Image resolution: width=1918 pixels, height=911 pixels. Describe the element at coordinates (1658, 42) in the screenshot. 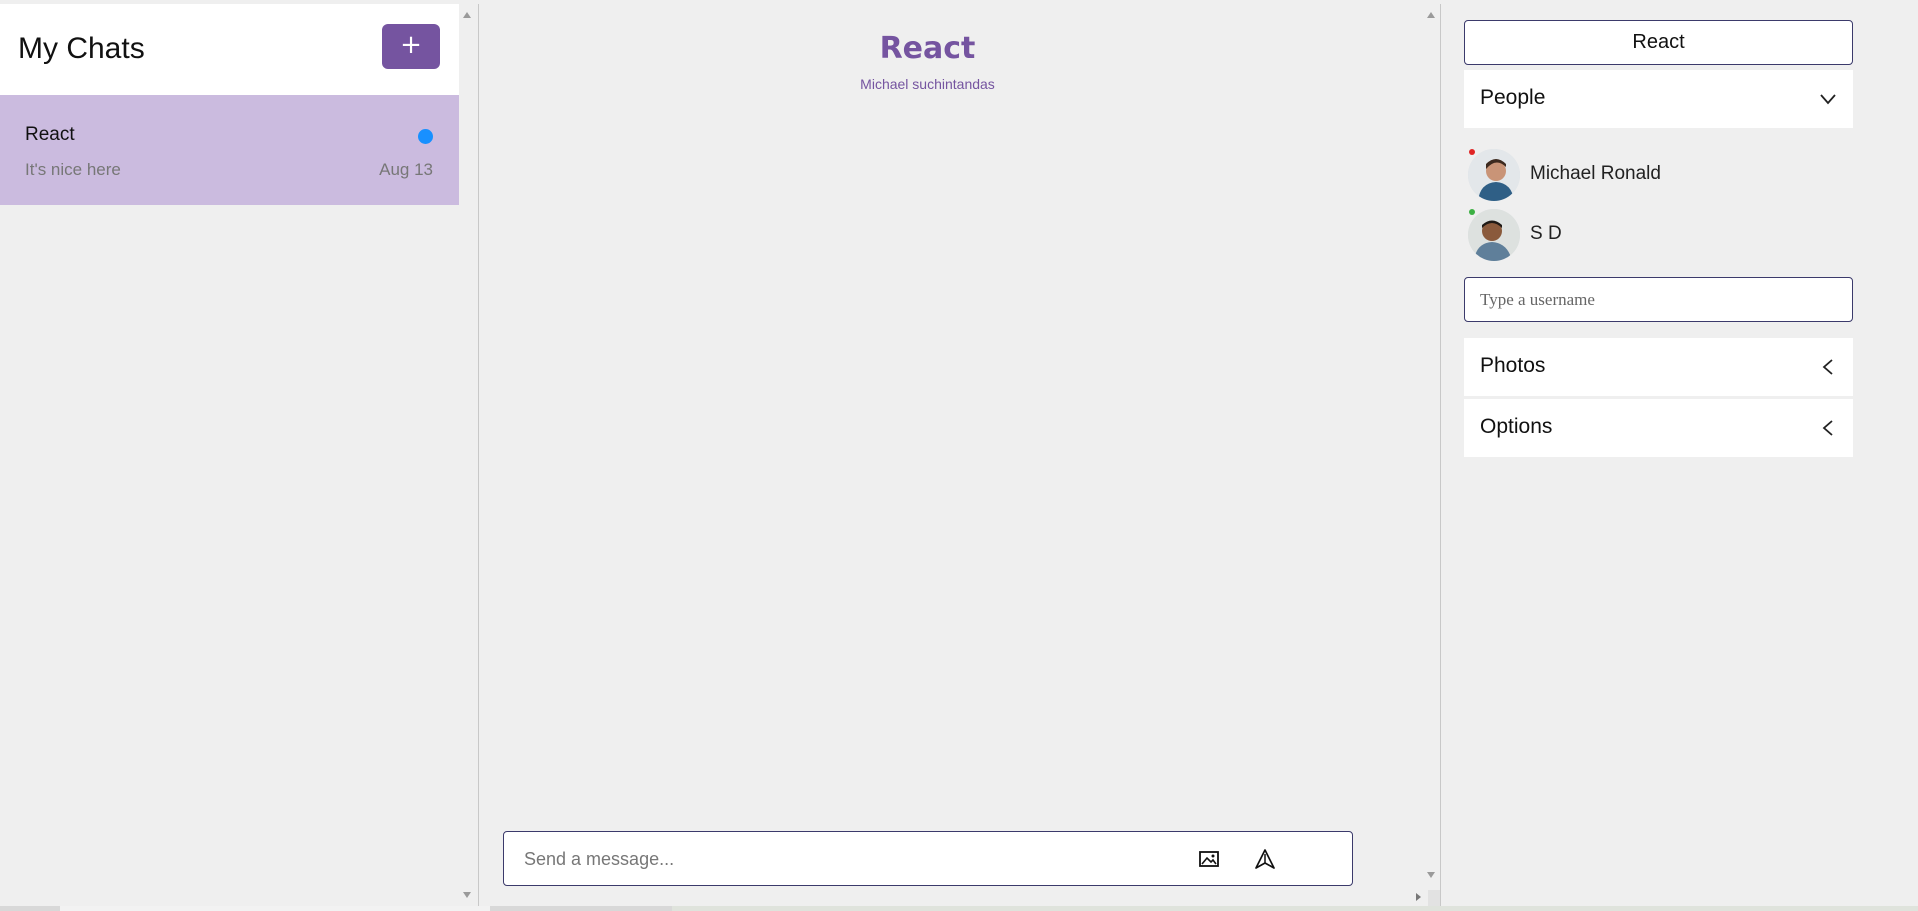

I see `chat-title-input: React` at that location.